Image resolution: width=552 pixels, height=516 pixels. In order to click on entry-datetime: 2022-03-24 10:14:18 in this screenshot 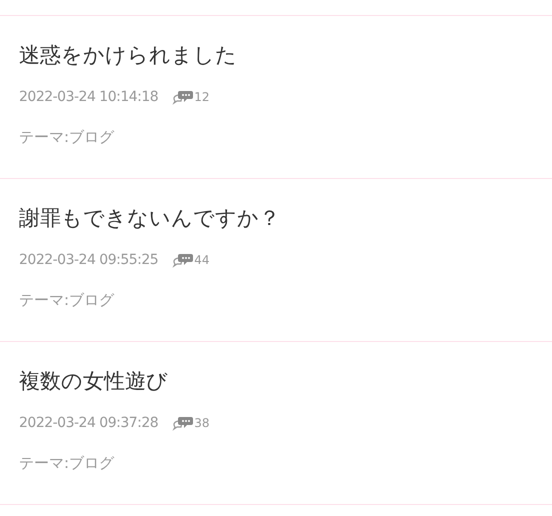, I will do `click(88, 97)`.